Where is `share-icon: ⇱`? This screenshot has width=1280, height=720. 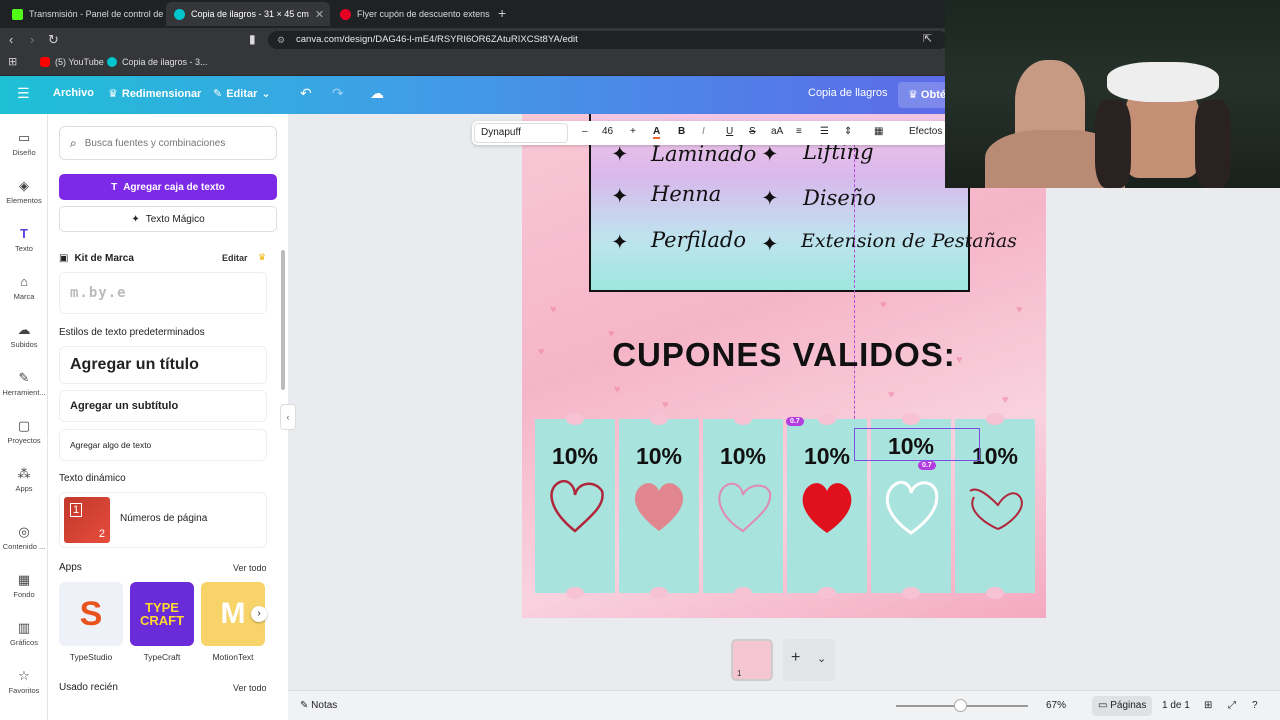 share-icon: ⇱ is located at coordinates (927, 38).